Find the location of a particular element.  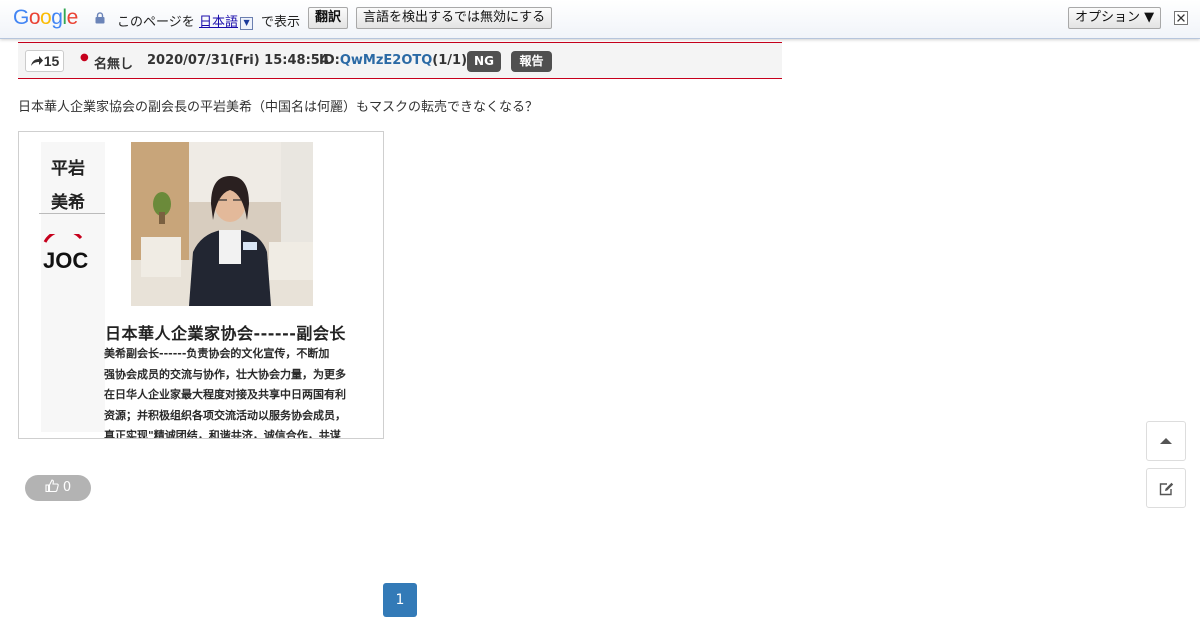

id-link: QwMzE2OTQ is located at coordinates (386, 60).